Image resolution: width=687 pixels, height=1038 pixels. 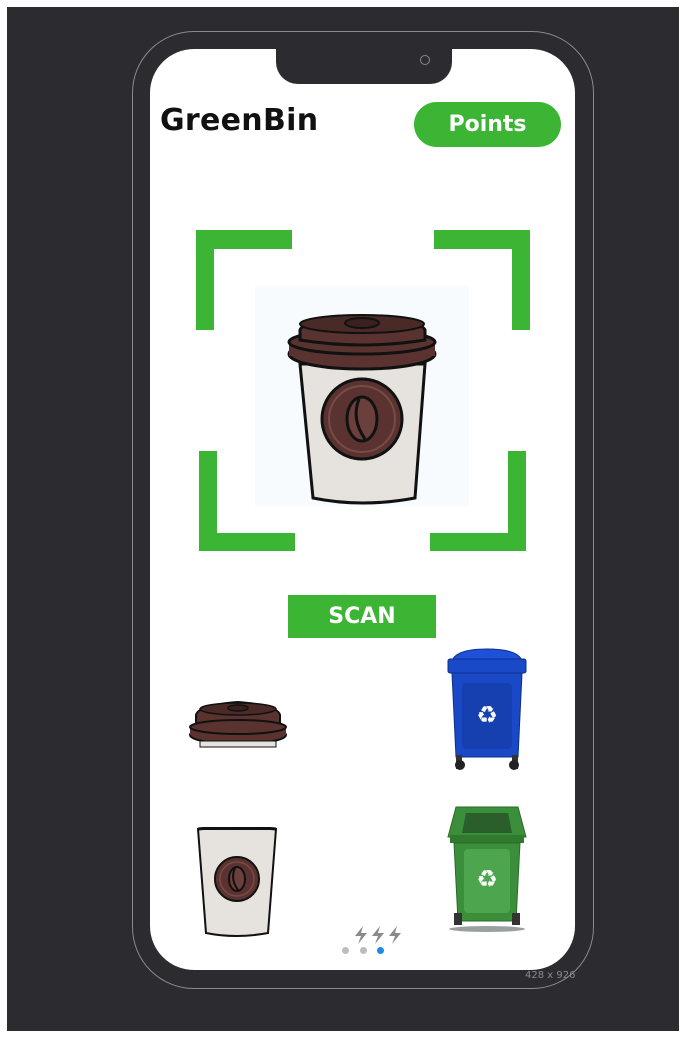 I want to click on green-recycling-bin-icon: ♻, so click(x=487, y=869).